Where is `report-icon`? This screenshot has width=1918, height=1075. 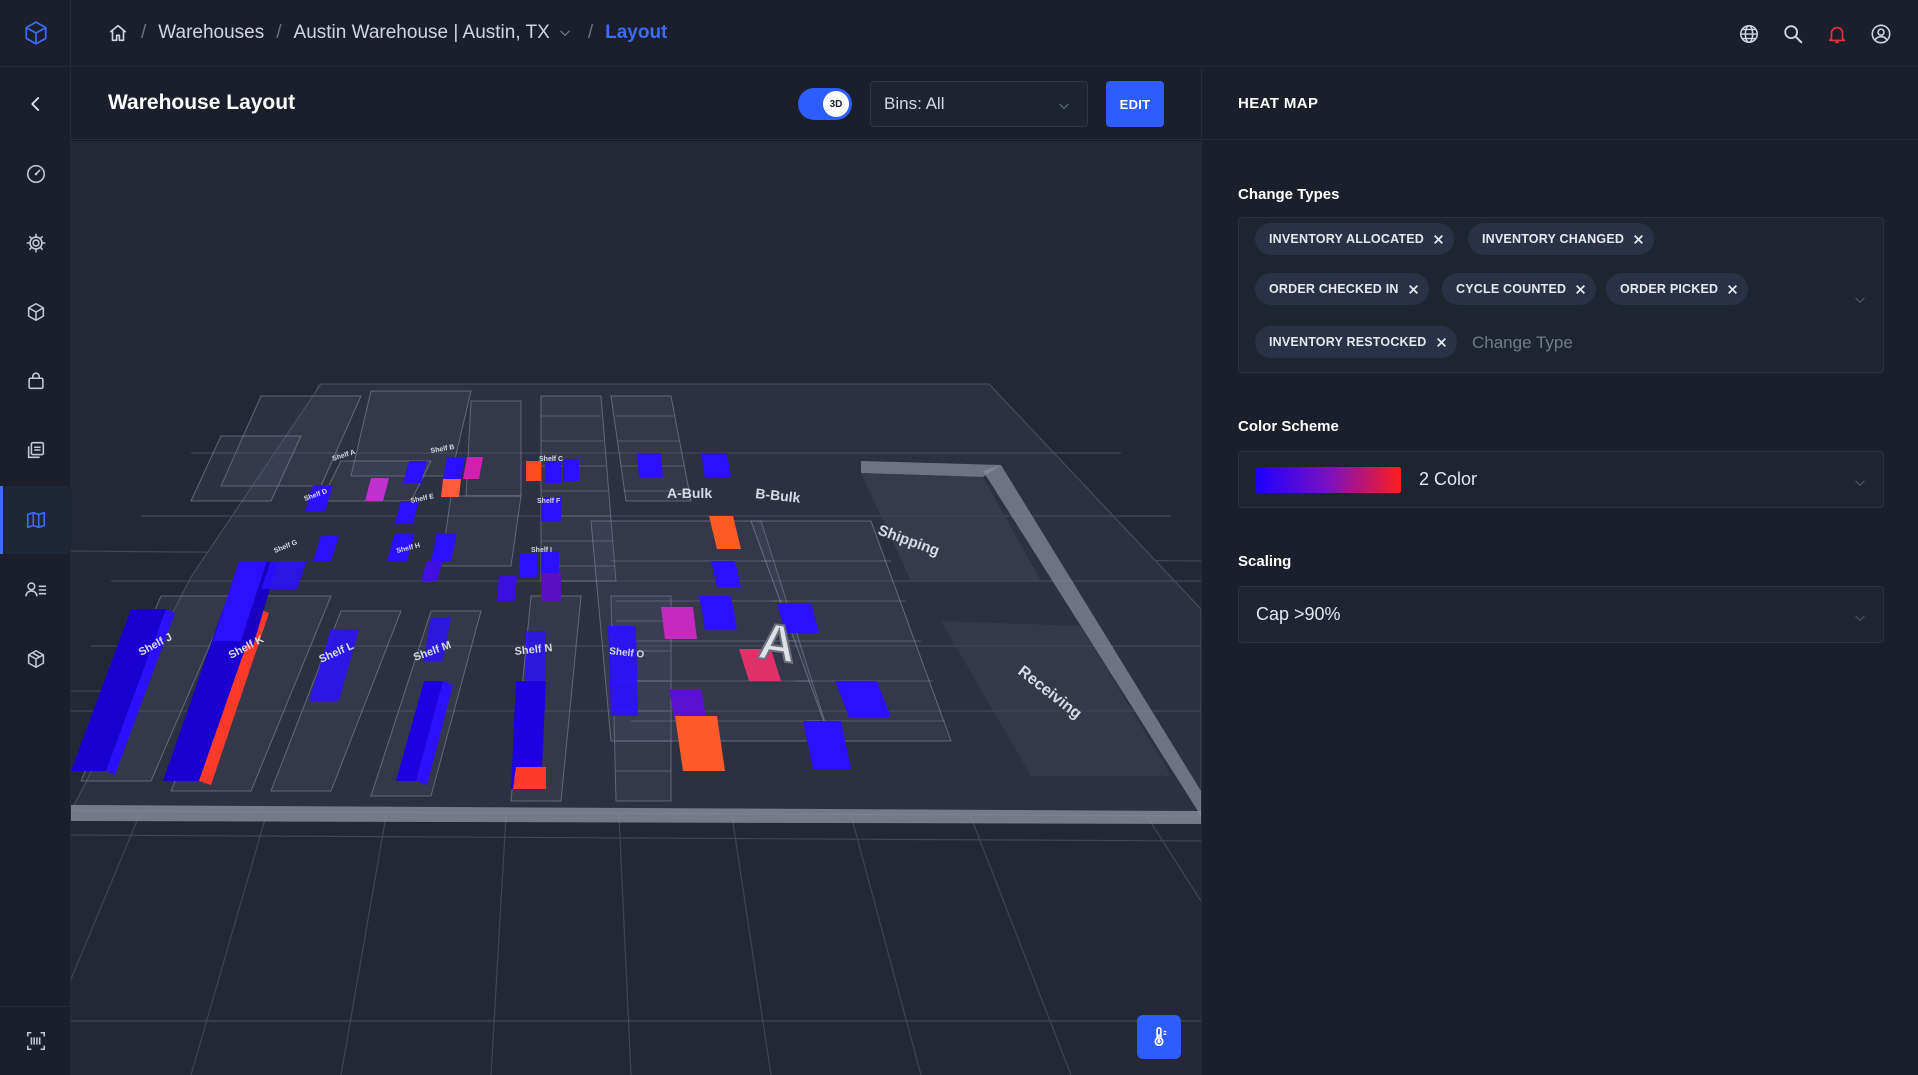
report-icon is located at coordinates (35, 450).